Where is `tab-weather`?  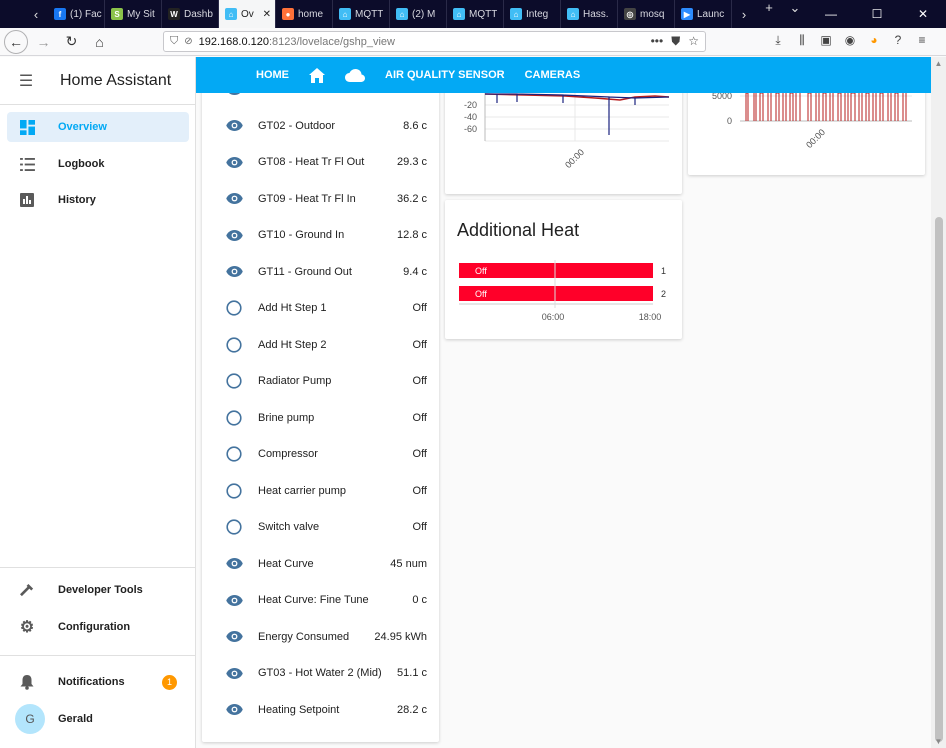
tab-weather is located at coordinates (355, 75).